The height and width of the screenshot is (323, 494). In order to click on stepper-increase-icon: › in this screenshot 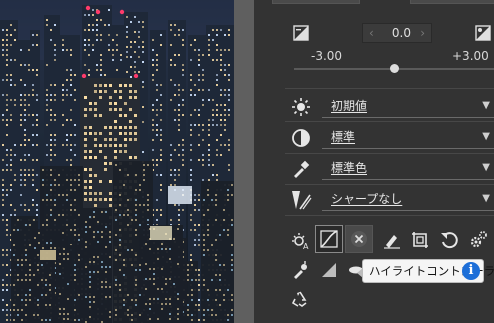, I will do `click(422, 33)`.